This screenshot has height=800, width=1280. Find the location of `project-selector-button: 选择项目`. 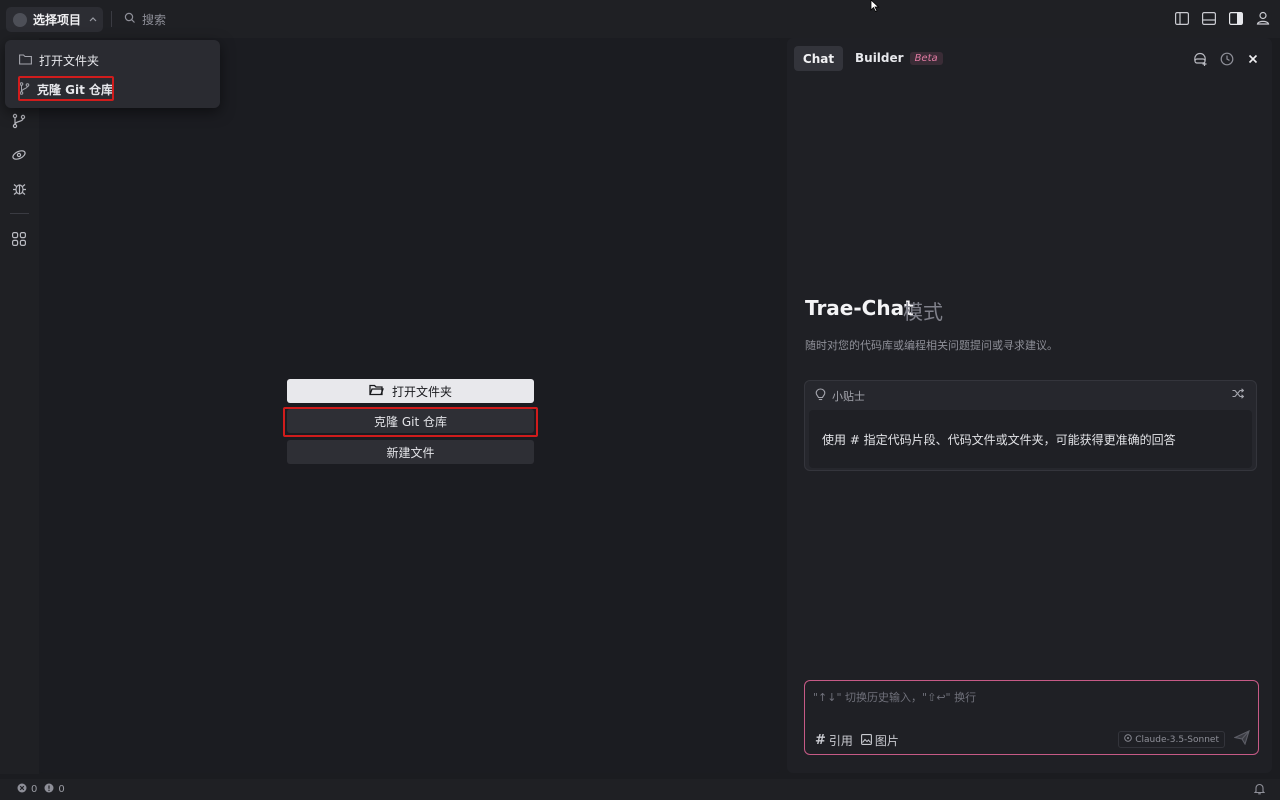

project-selector-button: 选择项目 is located at coordinates (54, 19).